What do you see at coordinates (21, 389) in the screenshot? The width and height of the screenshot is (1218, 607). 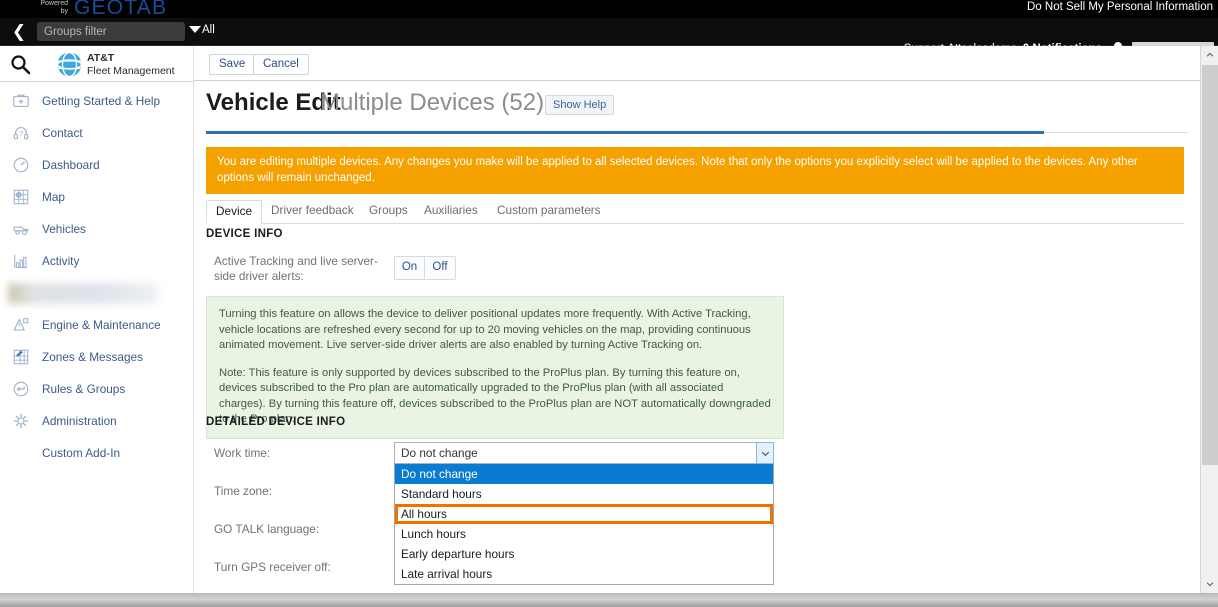 I see `circular-arrow-icon` at bounding box center [21, 389].